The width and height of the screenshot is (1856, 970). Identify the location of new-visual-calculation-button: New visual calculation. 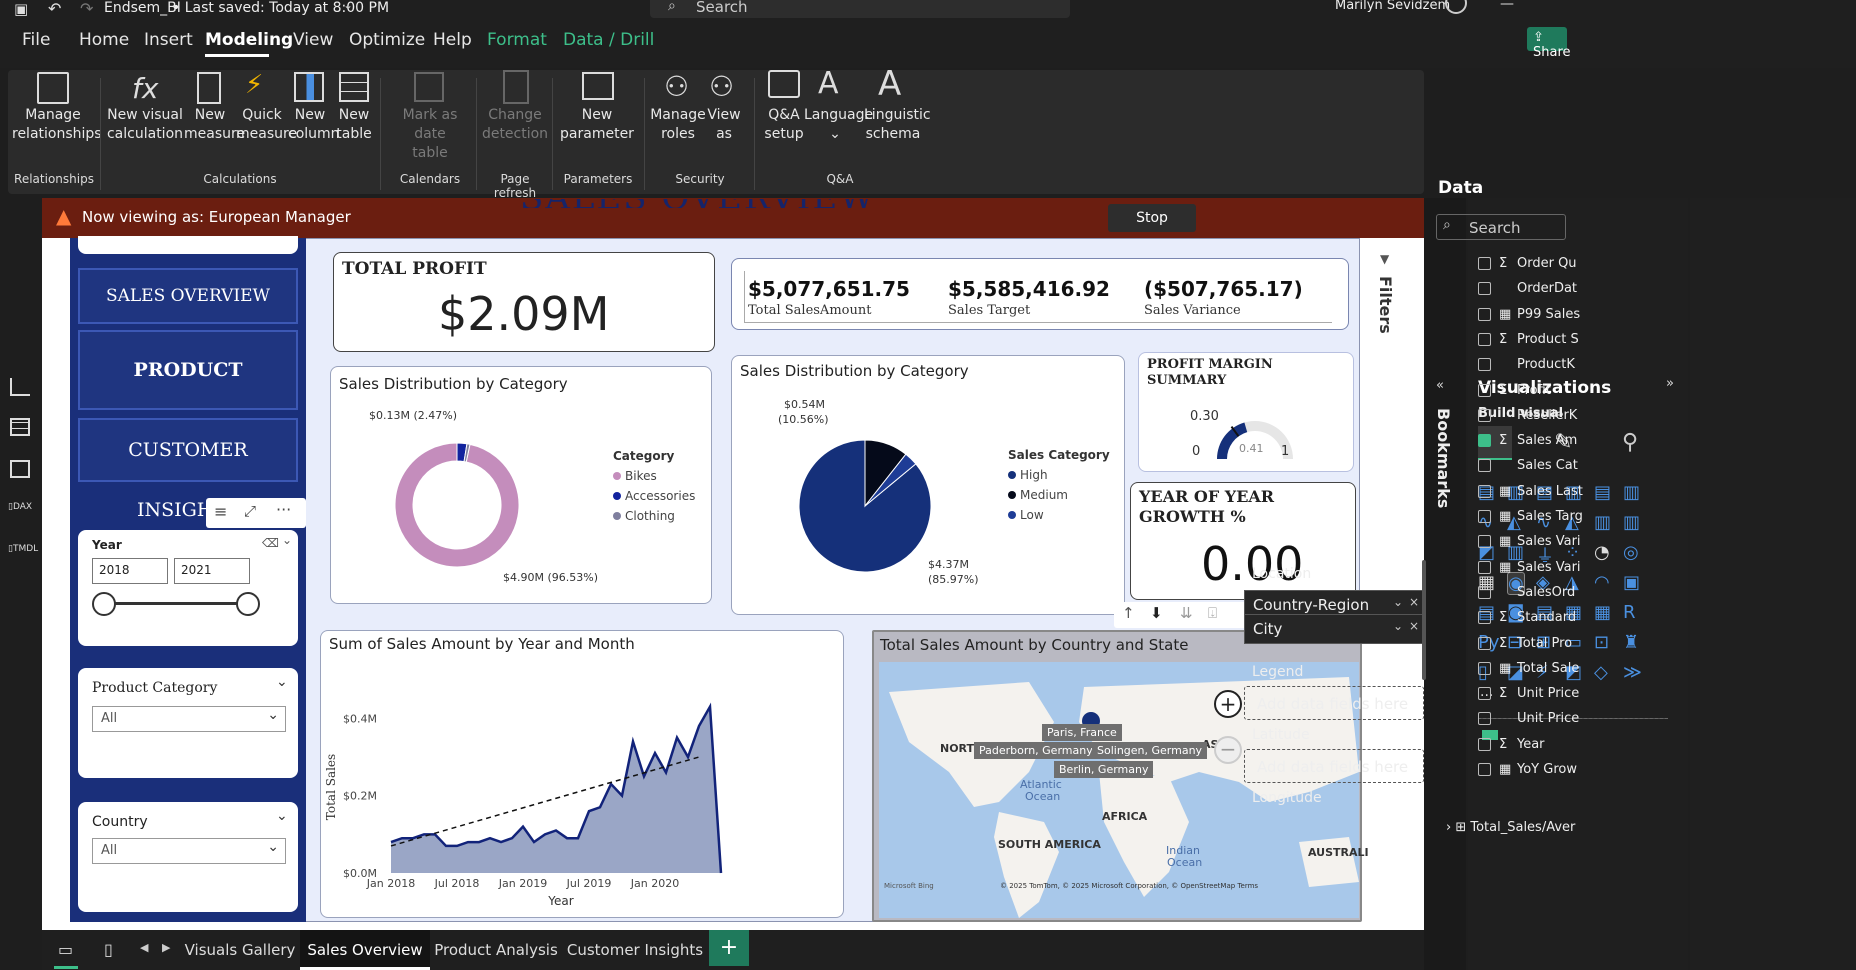
(145, 125).